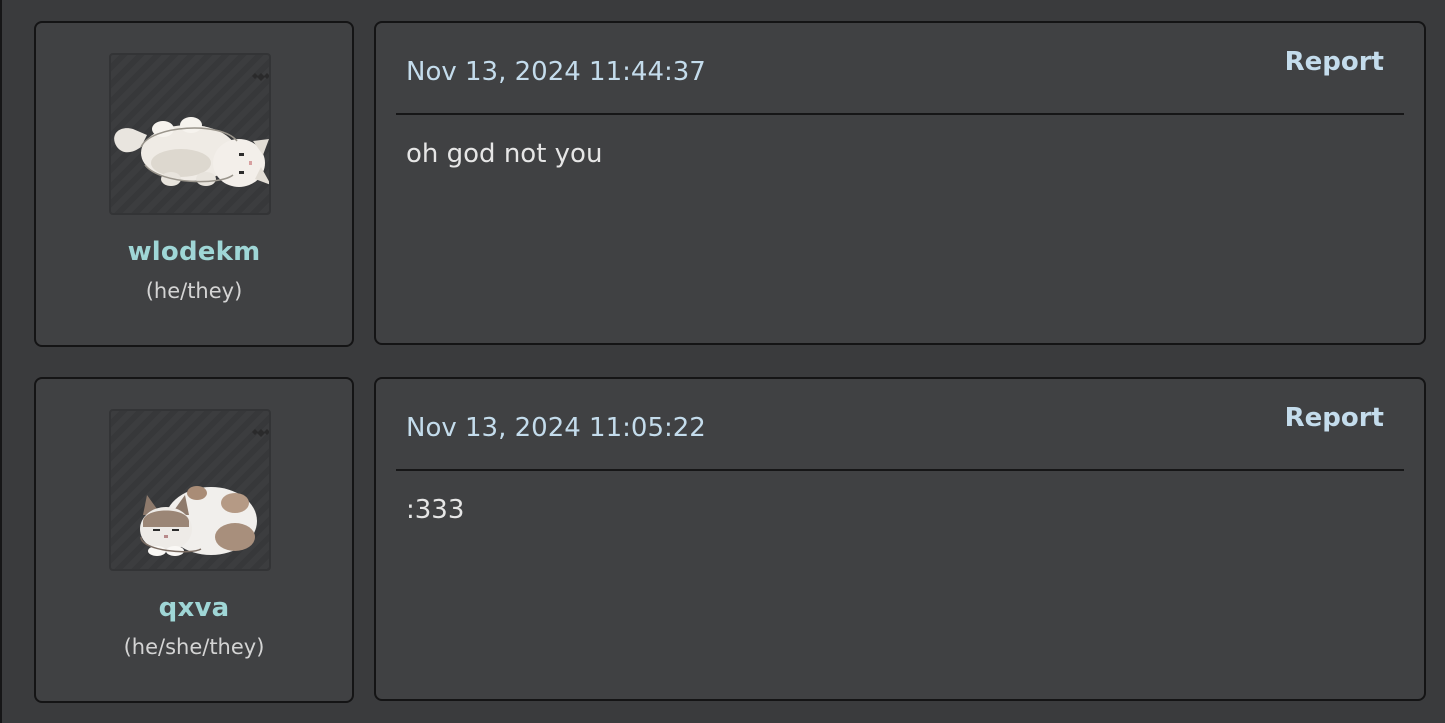 The image size is (1445, 723). I want to click on white-cat-lying-on-back-icon, so click(191, 130).